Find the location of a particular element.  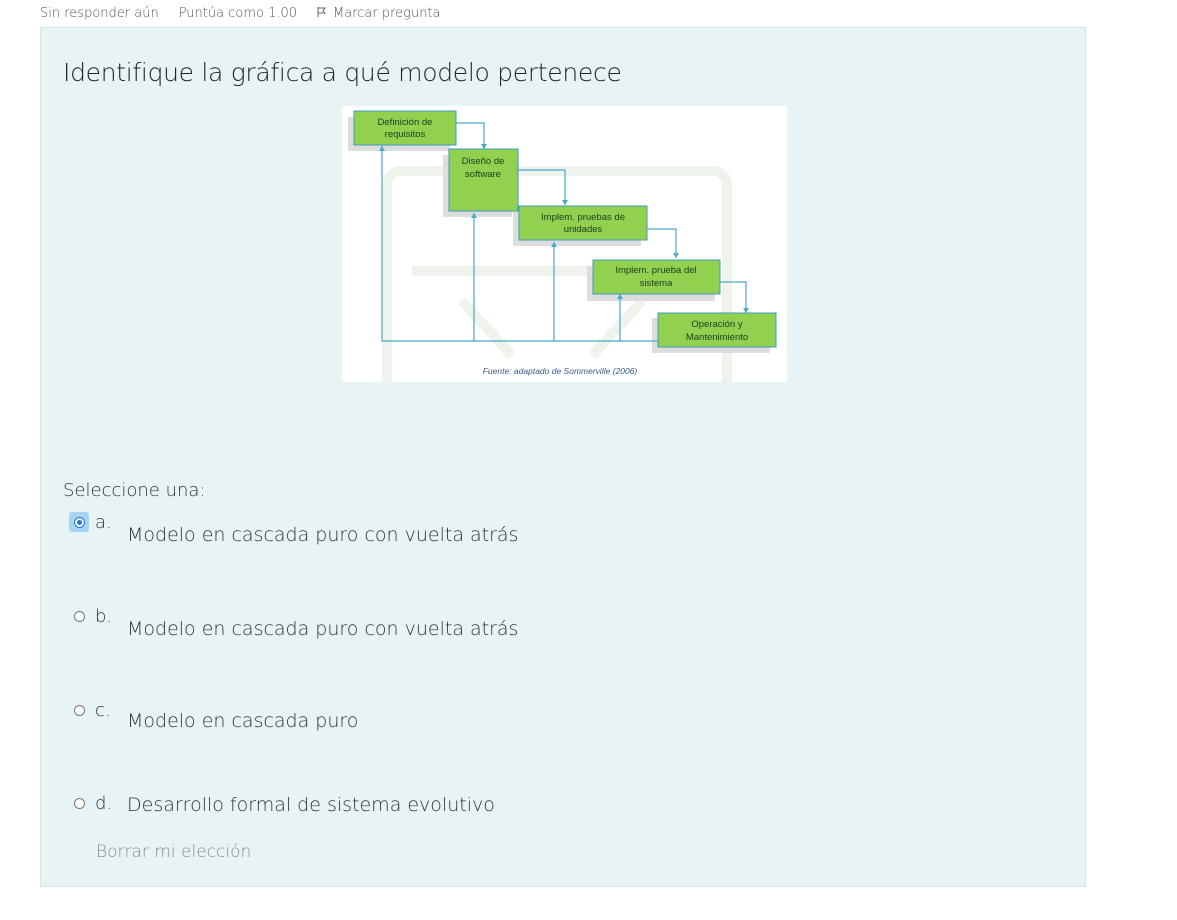

phase-box-requirements: Definición de requisitos is located at coordinates (405, 128).